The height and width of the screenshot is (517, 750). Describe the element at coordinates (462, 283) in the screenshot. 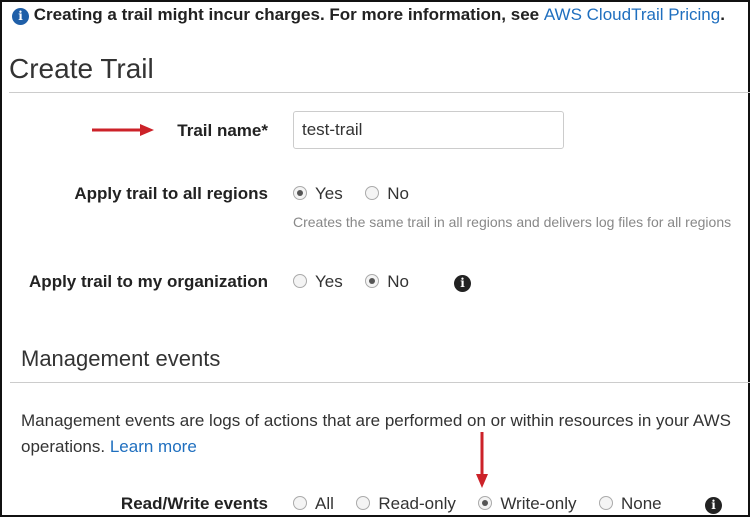

I see `organization-info-icon: i` at that location.